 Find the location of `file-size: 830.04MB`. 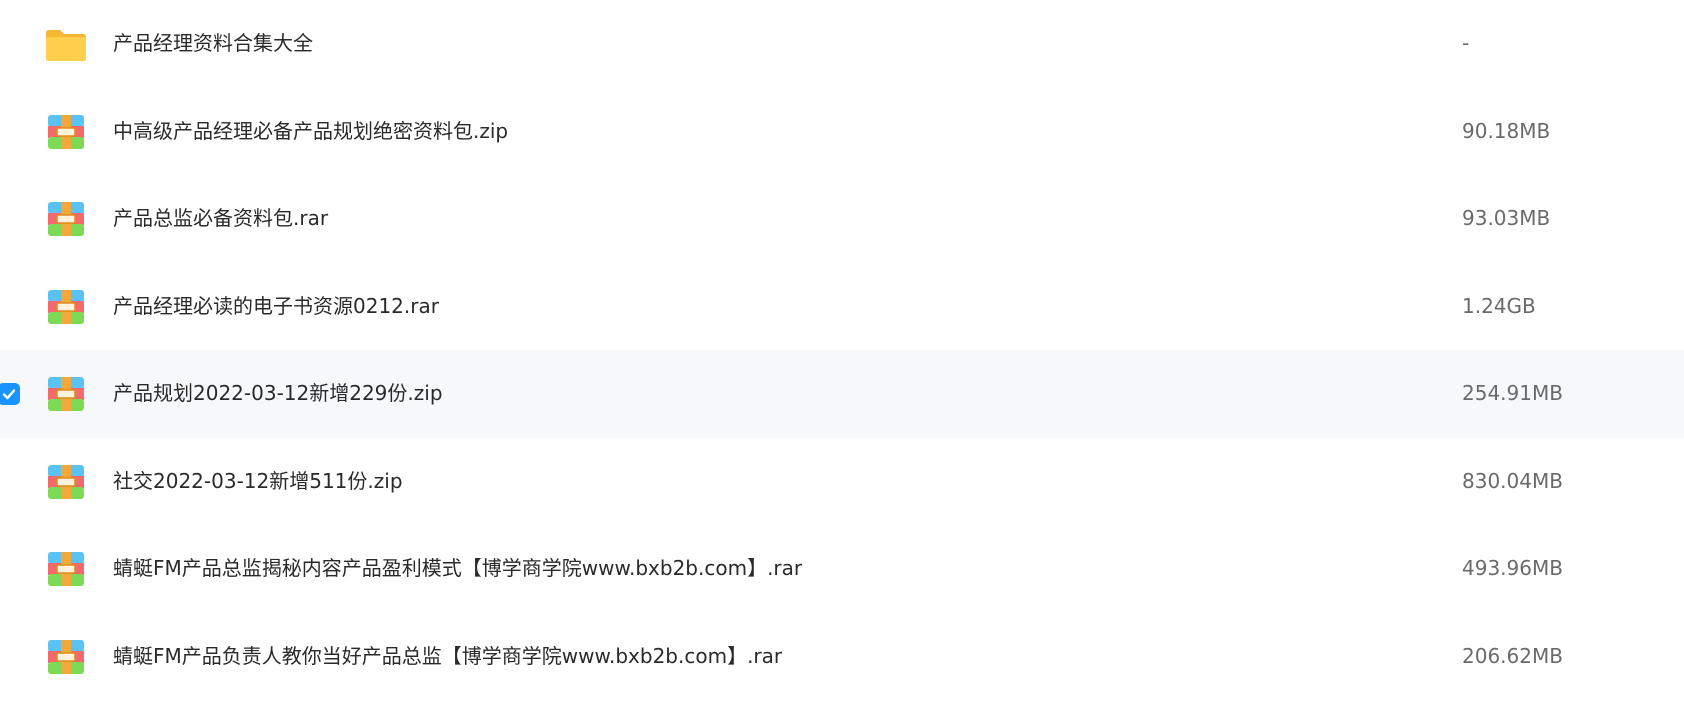

file-size: 830.04MB is located at coordinates (1512, 480).